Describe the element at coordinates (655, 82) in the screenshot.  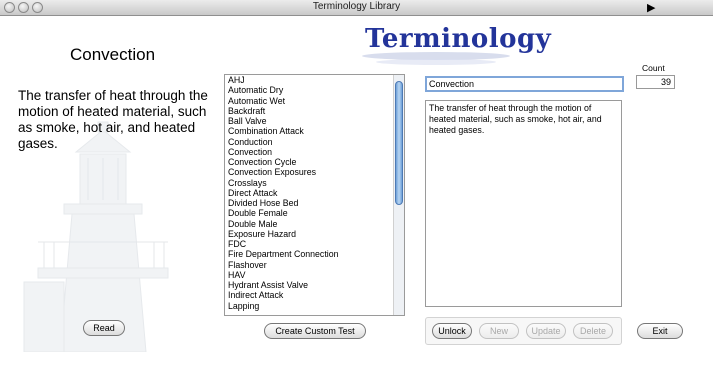
I see `count-field` at that location.